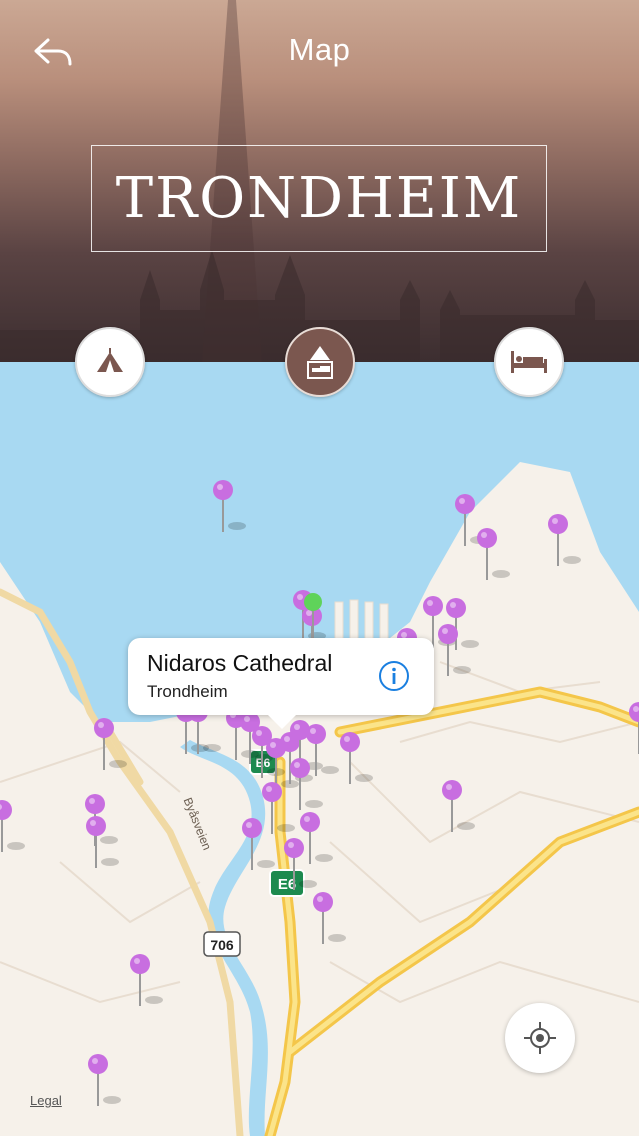 This screenshot has height=1136, width=639. I want to click on route-shield-e6: E6, so click(287, 883).